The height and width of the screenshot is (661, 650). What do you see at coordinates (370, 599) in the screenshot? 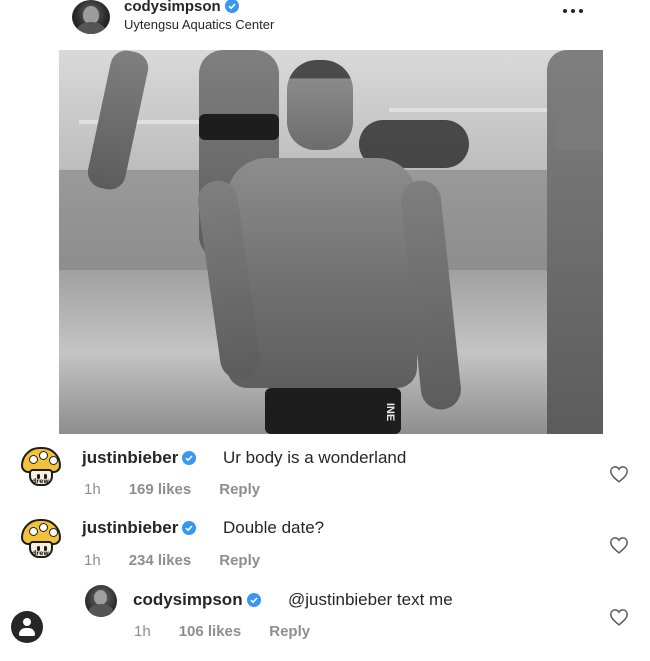
I see `comment-text: @justinbieber text me` at bounding box center [370, 599].